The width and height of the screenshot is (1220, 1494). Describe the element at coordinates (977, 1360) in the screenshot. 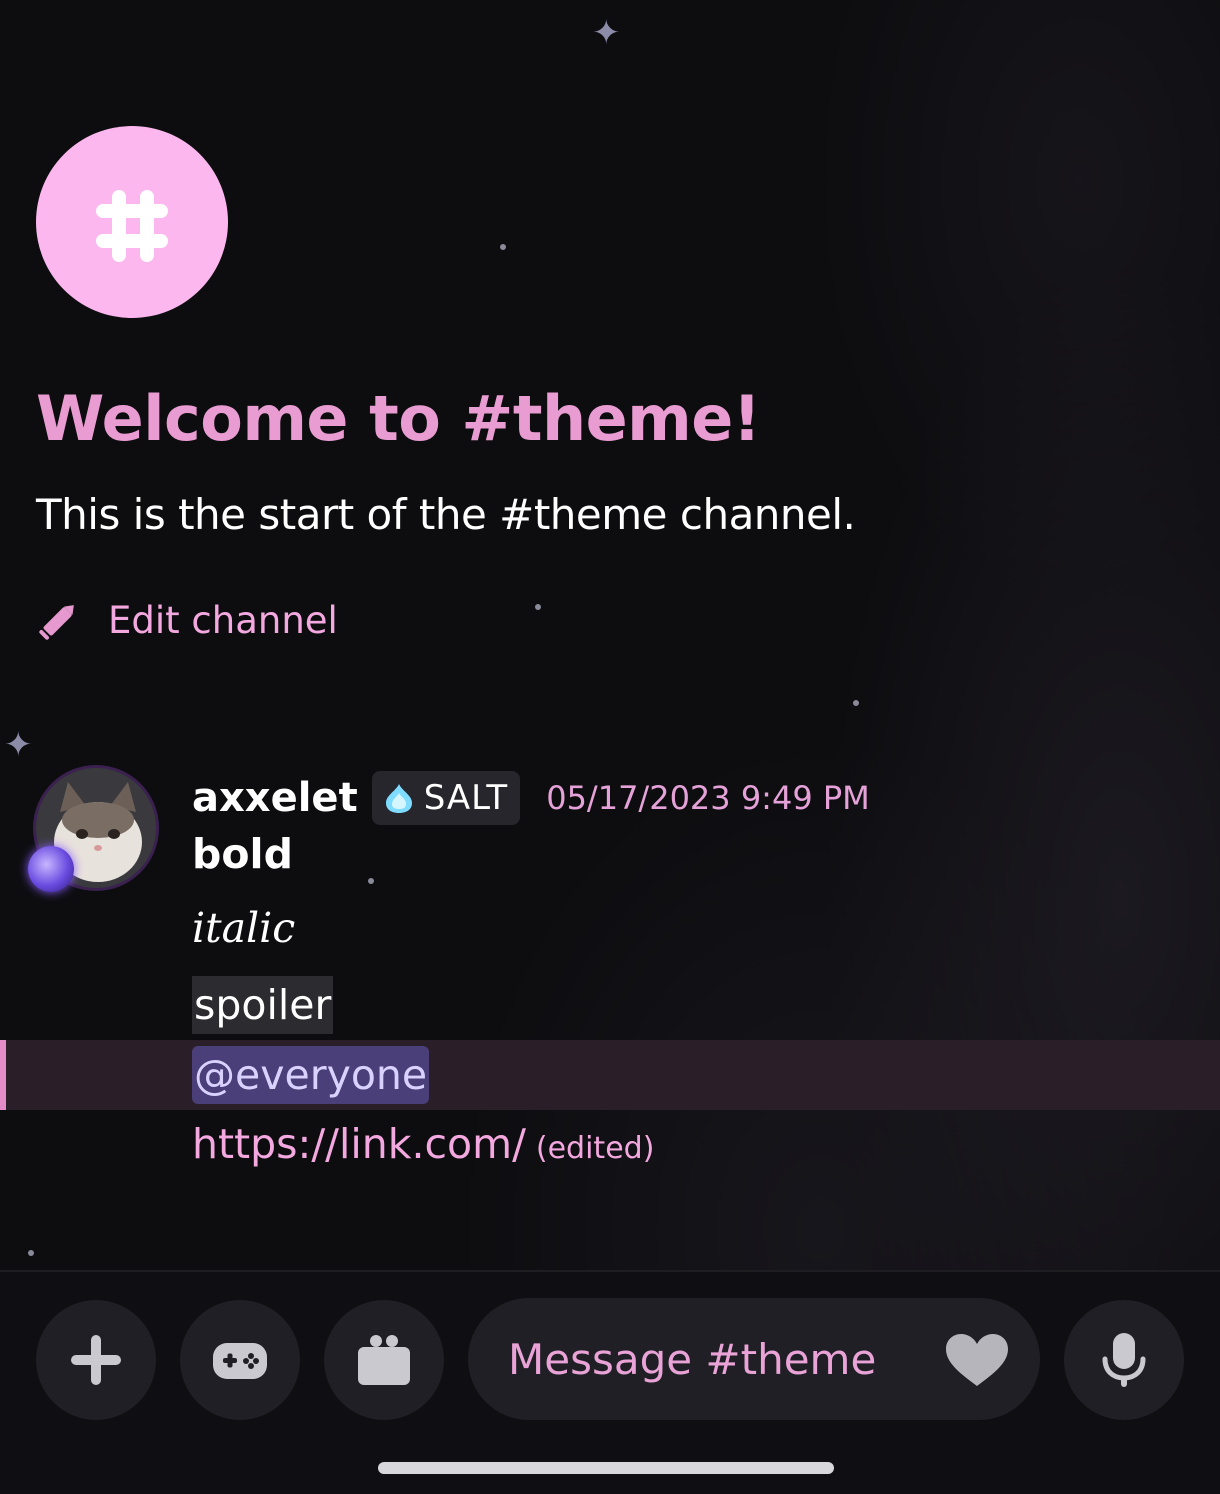

I see `heart-icon` at that location.